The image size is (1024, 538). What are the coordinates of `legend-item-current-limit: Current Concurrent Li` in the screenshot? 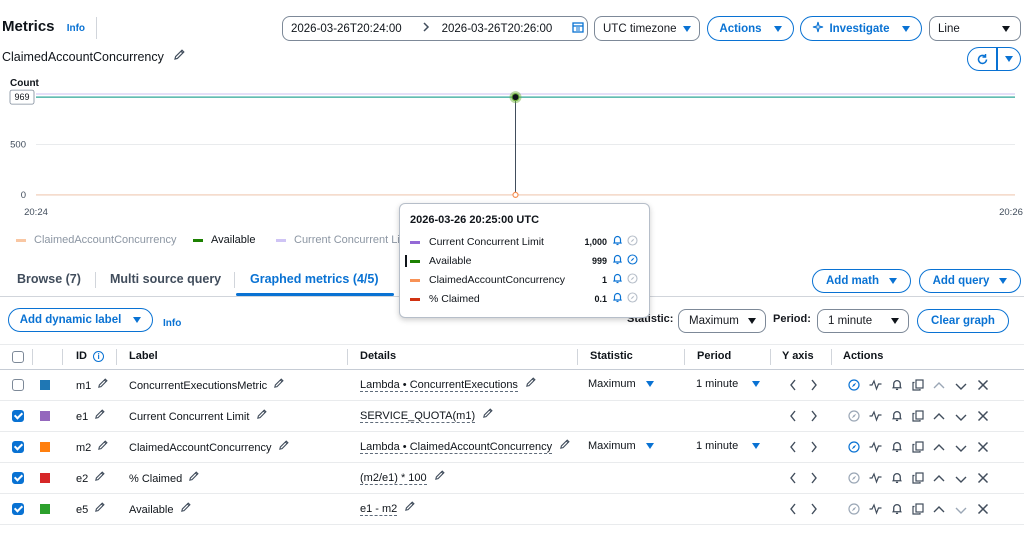 It's located at (338, 240).